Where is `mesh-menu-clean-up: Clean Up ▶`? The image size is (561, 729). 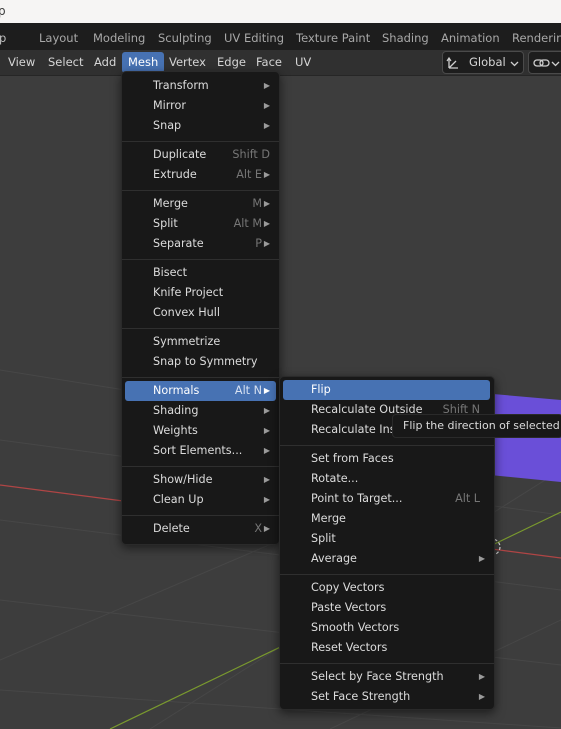
mesh-menu-clean-up: Clean Up ▶ is located at coordinates (200, 500).